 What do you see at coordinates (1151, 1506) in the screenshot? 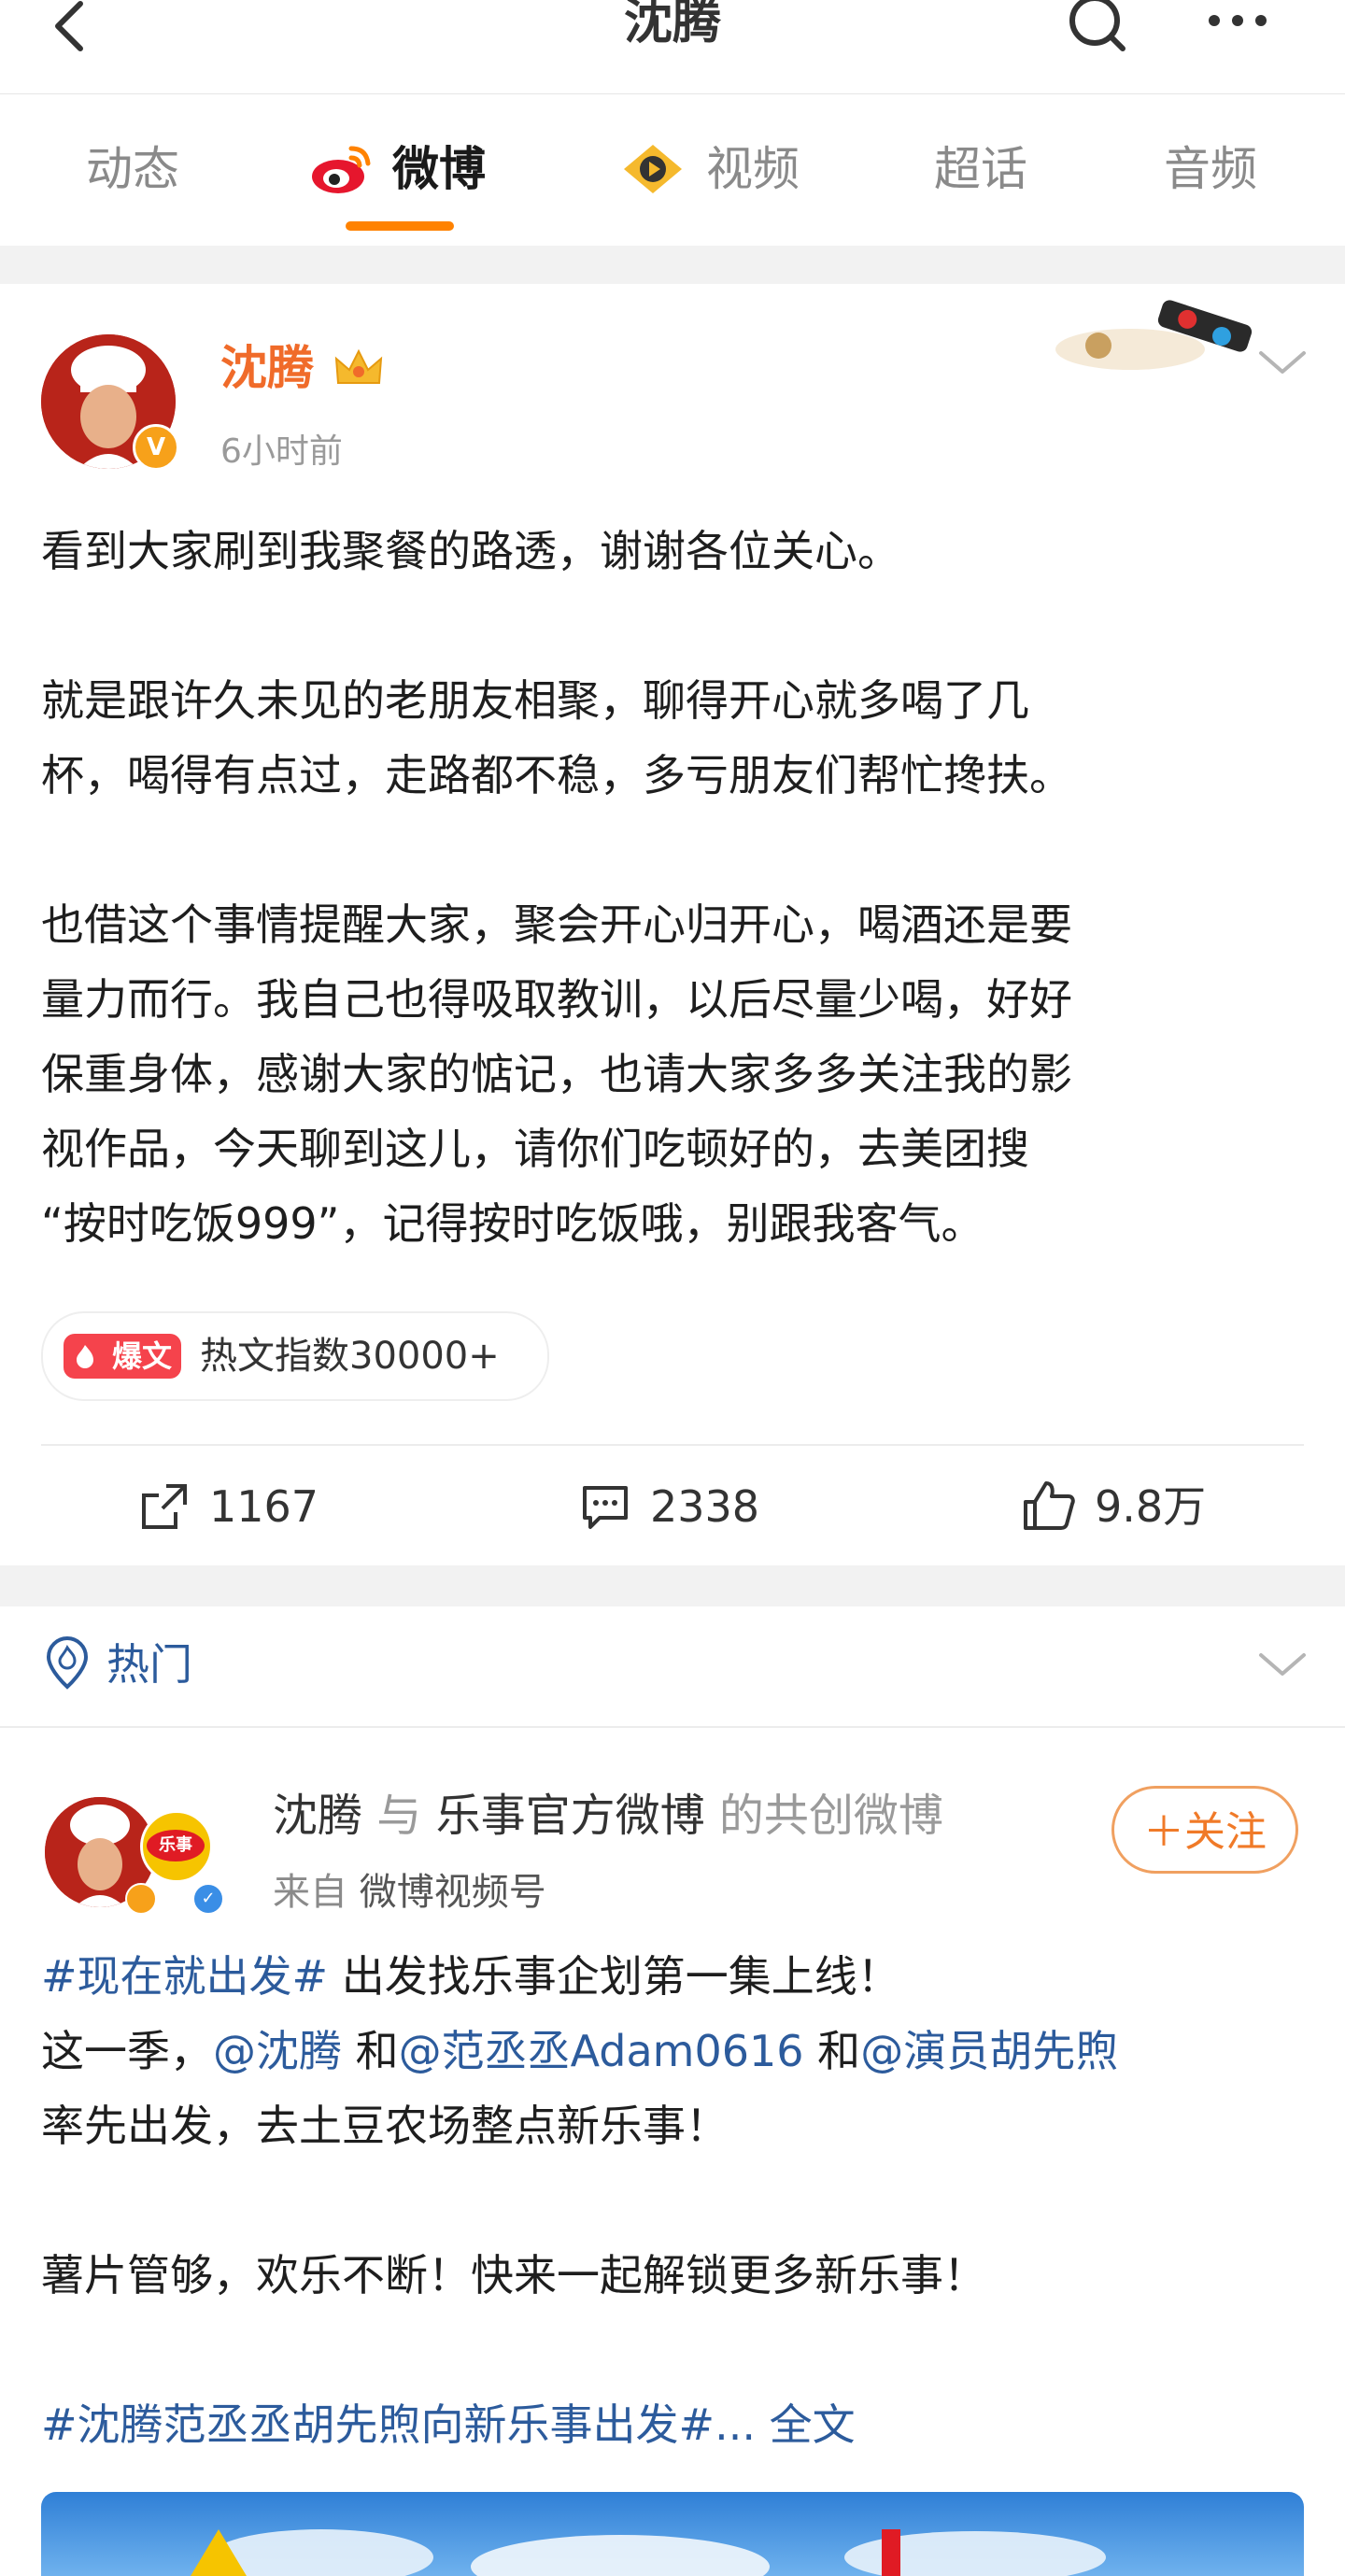
I see `like-count: 9.8万` at bounding box center [1151, 1506].